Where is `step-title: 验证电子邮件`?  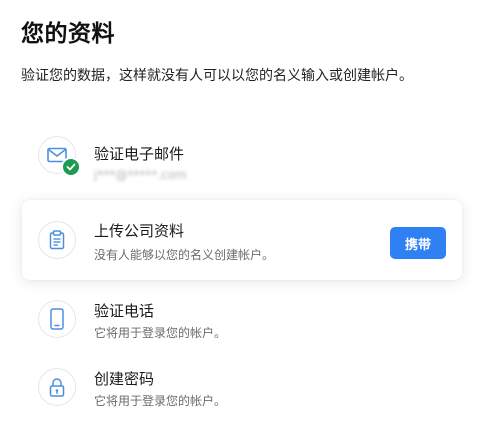
step-title: 验证电子邮件 is located at coordinates (139, 154).